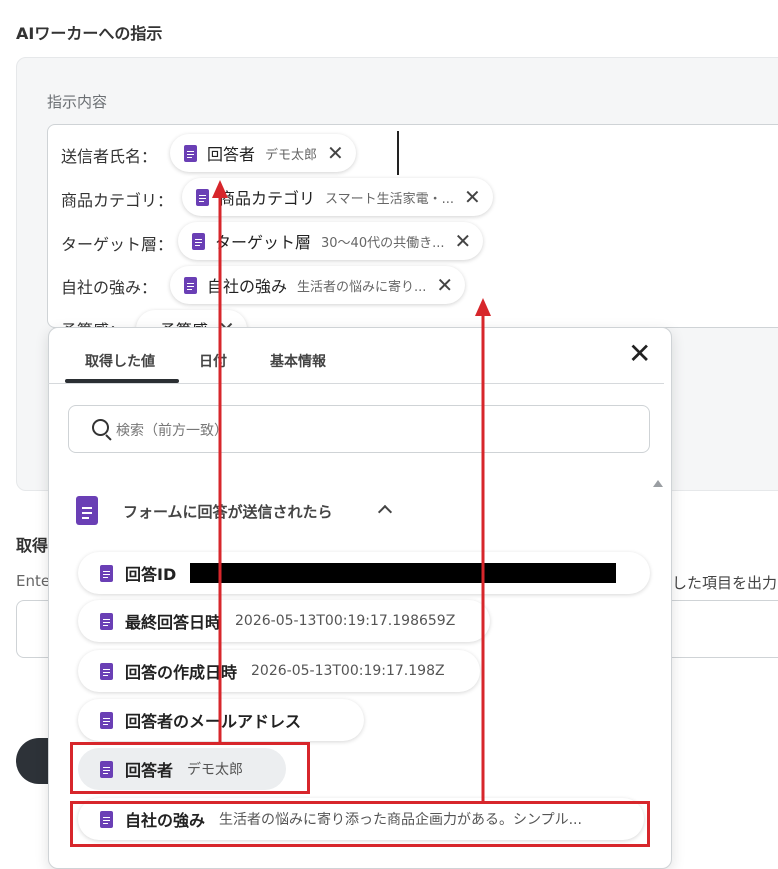  Describe the element at coordinates (213, 721) in the screenshot. I see `item-label: 回答者のメールアドレス` at that location.